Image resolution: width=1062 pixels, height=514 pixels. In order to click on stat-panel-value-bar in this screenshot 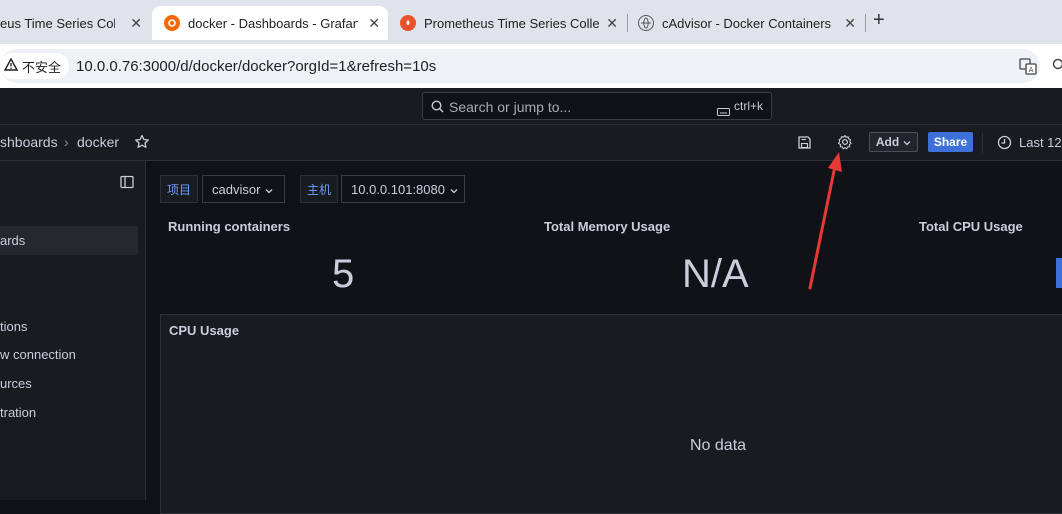, I will do `click(1059, 273)`.